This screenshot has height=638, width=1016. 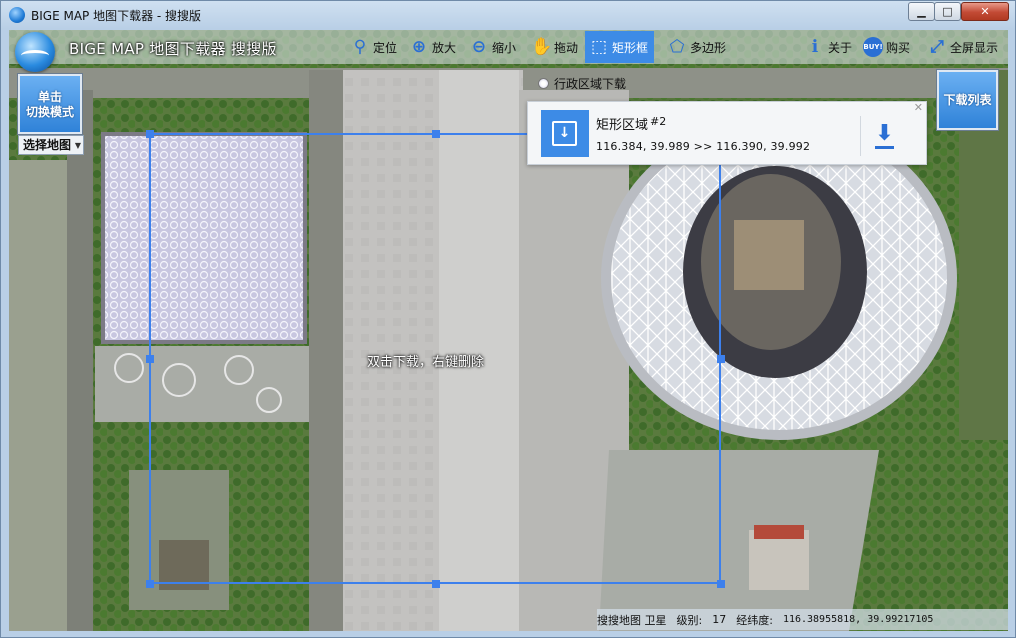 What do you see at coordinates (150, 584) in the screenshot?
I see `resize-handle-bottom-left` at bounding box center [150, 584].